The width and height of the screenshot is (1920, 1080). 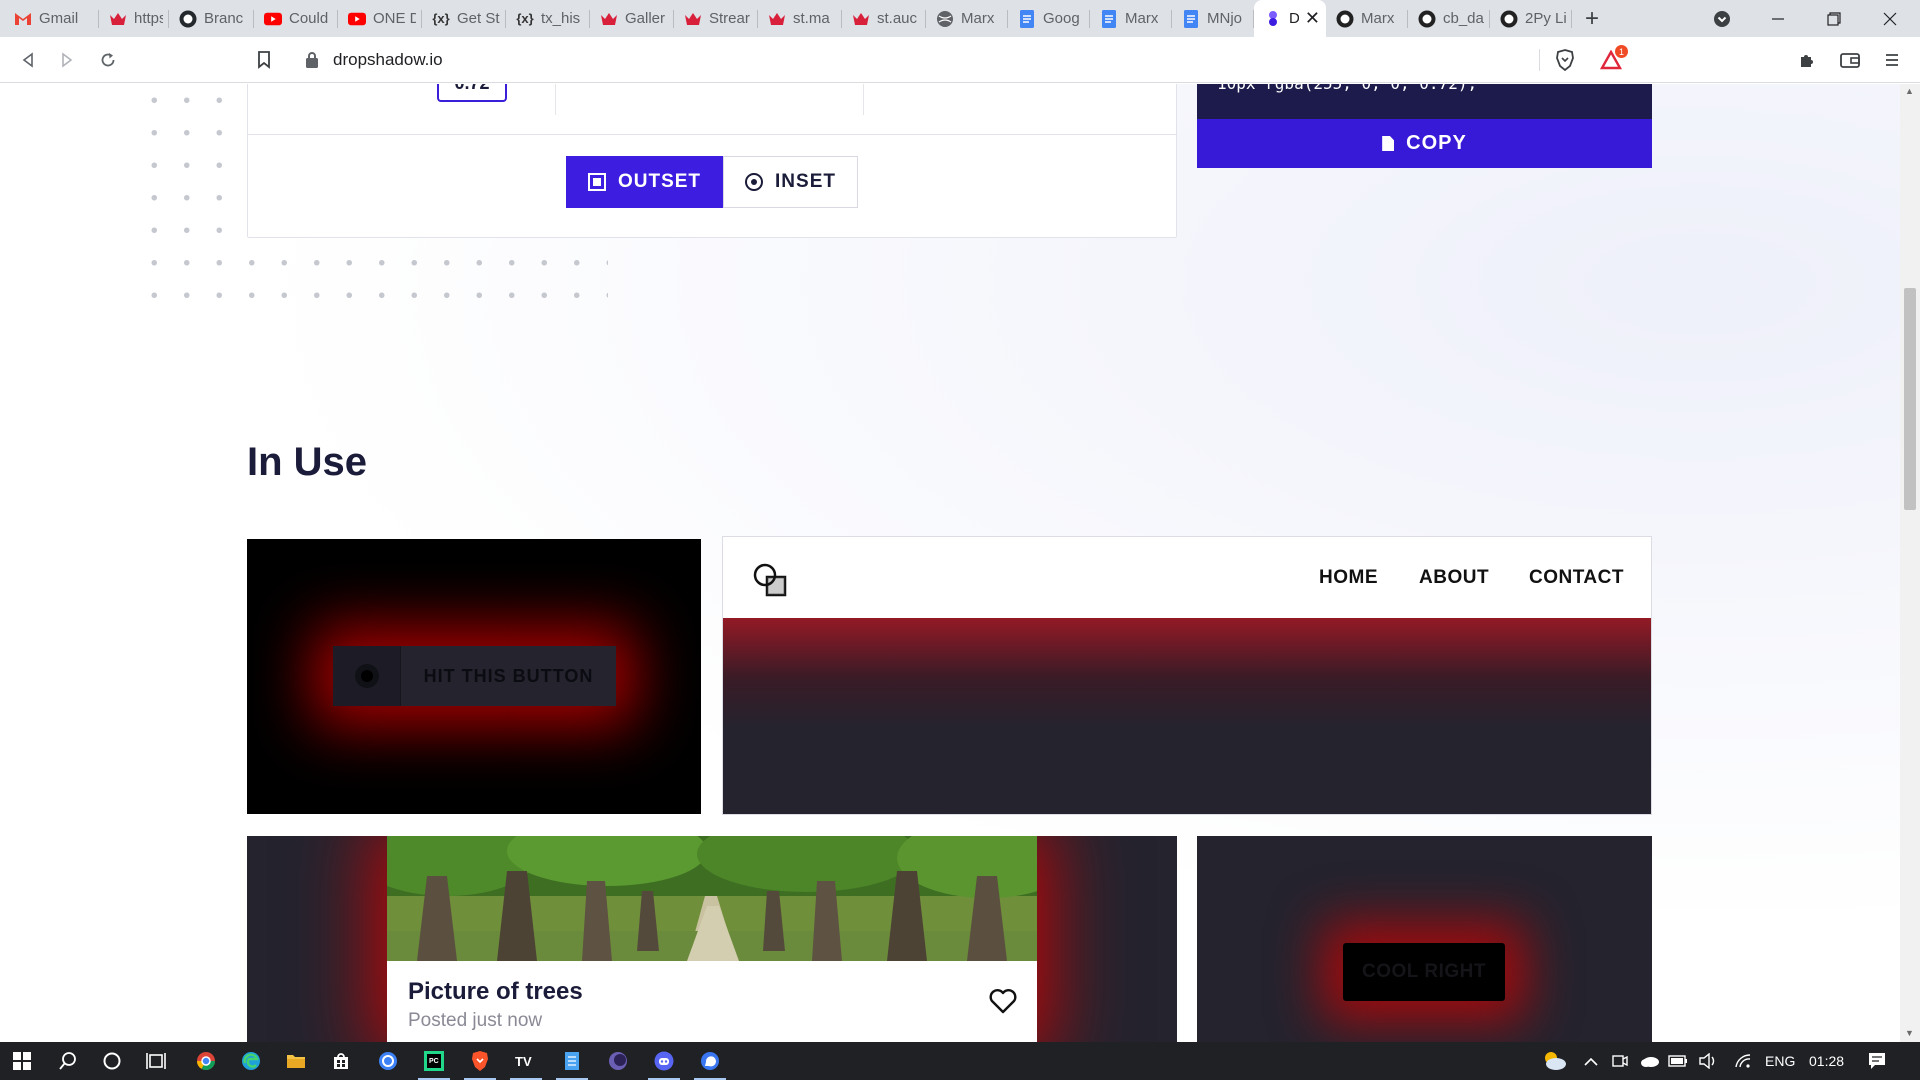 What do you see at coordinates (1678, 1061) in the screenshot?
I see `battery-icon` at bounding box center [1678, 1061].